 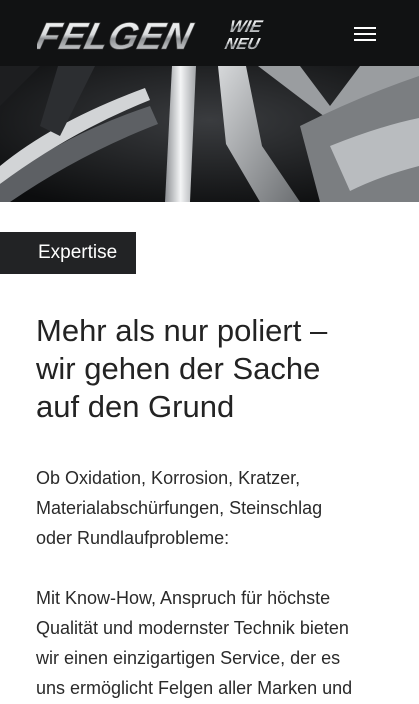 I want to click on brand-logo: FELGEN WIE NEU, so click(x=157, y=34).